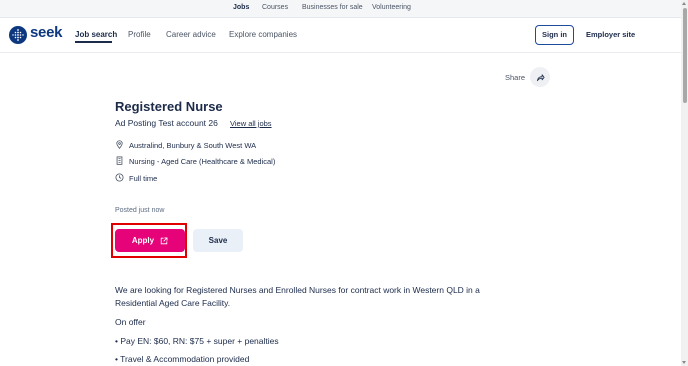 The height and width of the screenshot is (366, 688). What do you see at coordinates (332, 7) in the screenshot?
I see `top-link-businesses-for-sale: Businesses for sale` at bounding box center [332, 7].